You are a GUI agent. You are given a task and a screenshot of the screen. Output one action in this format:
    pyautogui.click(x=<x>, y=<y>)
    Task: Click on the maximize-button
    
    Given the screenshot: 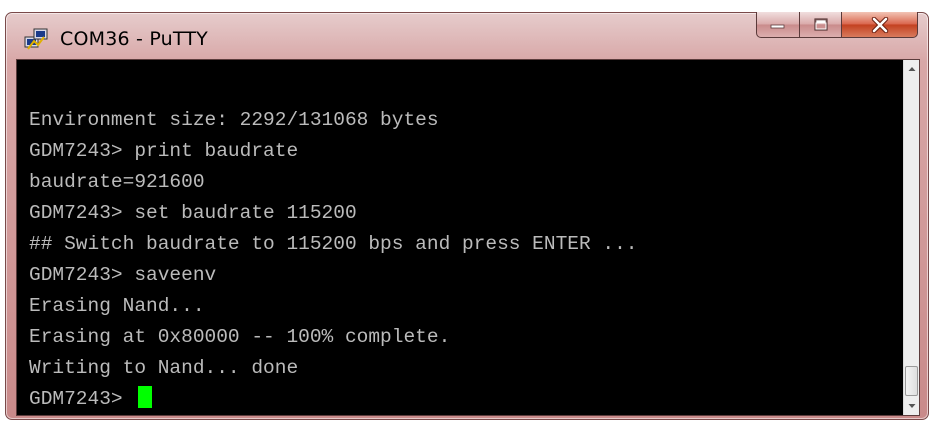 What is the action you would take?
    pyautogui.click(x=821, y=25)
    